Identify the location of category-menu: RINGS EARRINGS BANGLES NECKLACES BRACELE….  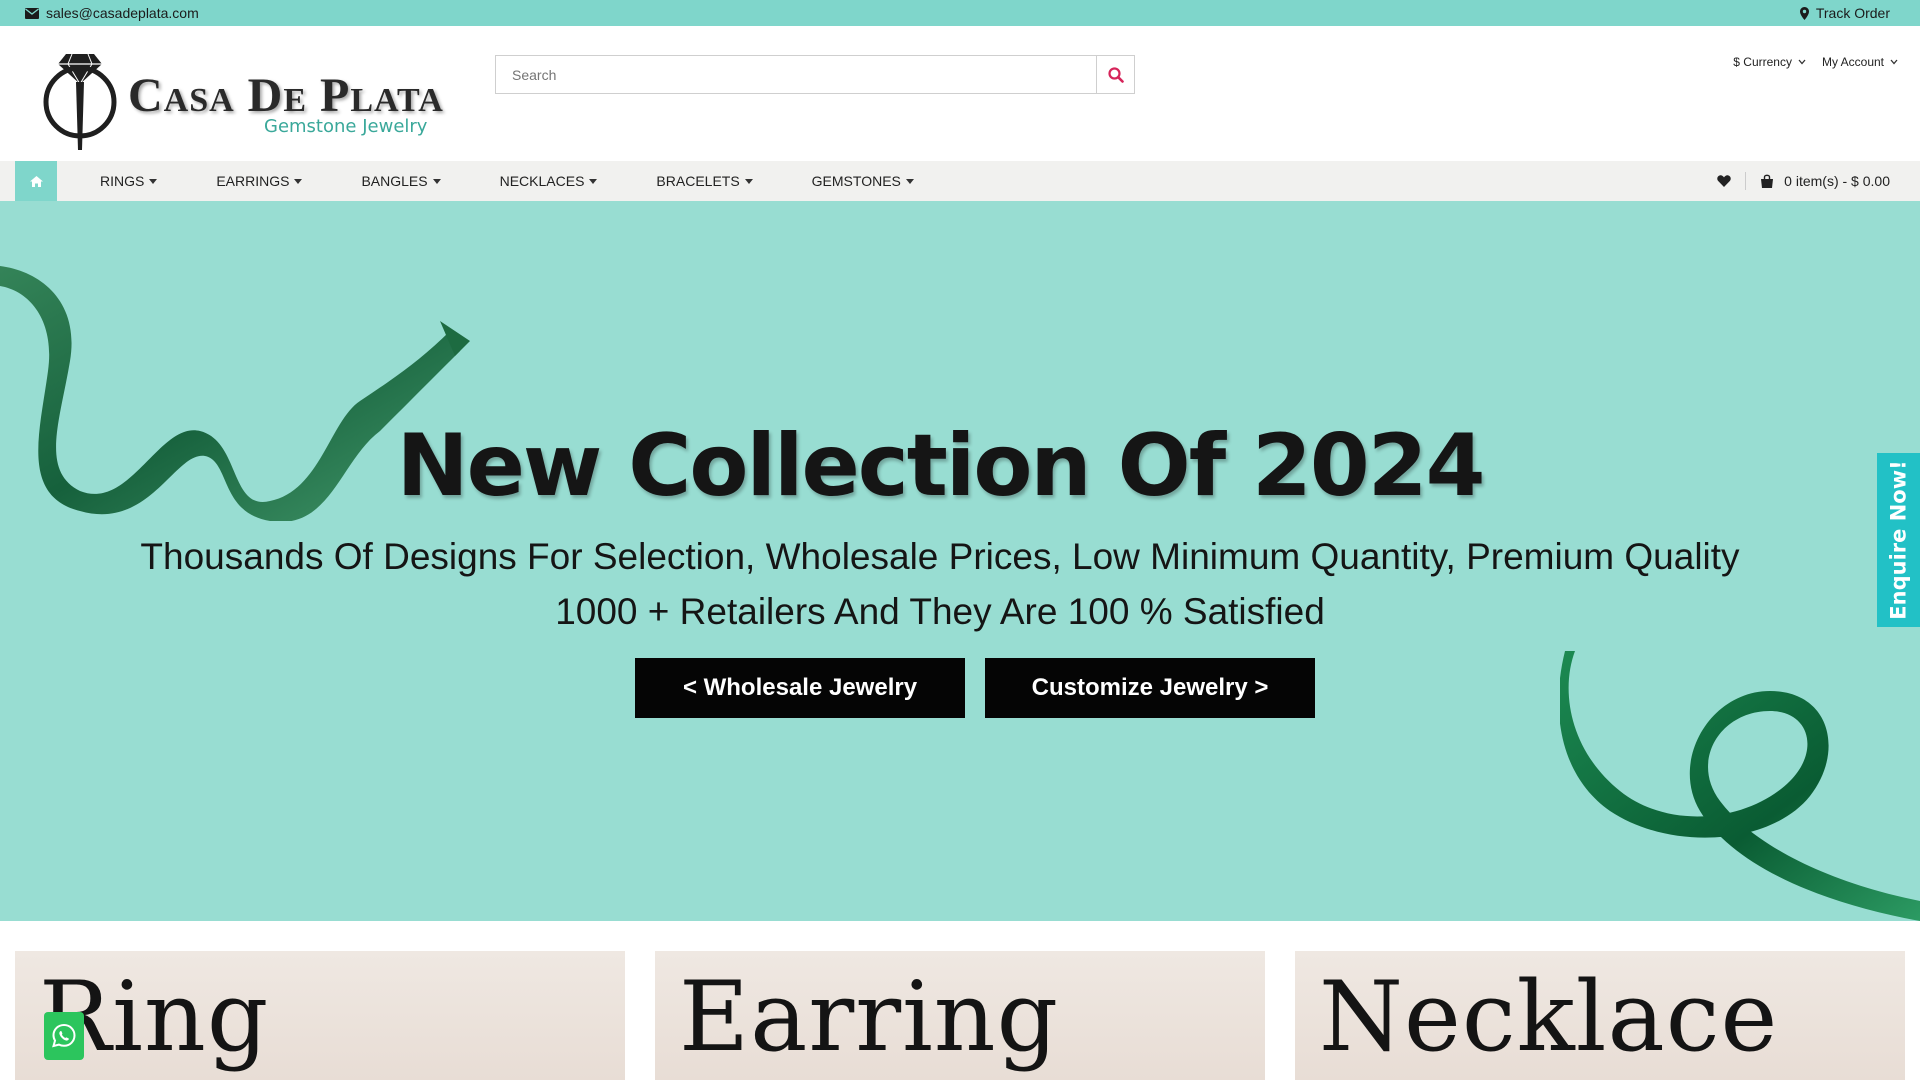
(536, 181).